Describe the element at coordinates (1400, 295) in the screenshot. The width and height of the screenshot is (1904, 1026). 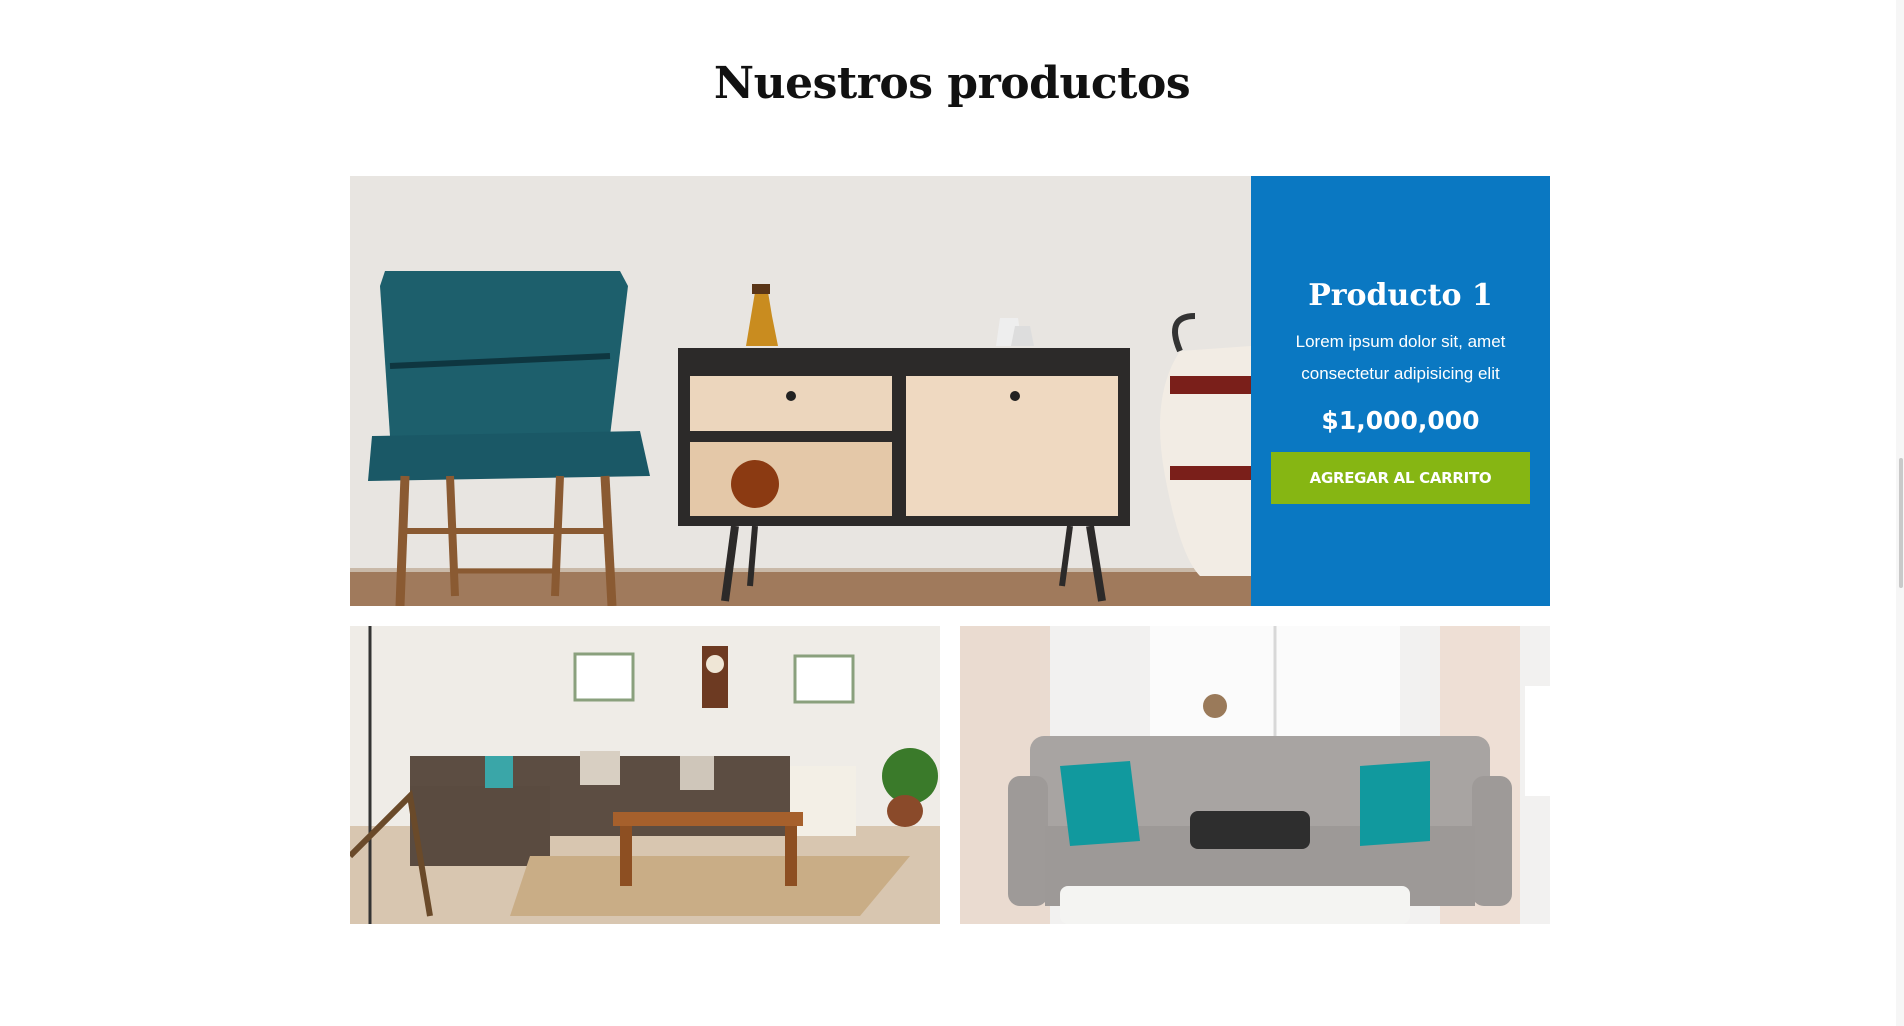
I see `product-name: Producto 1` at that location.